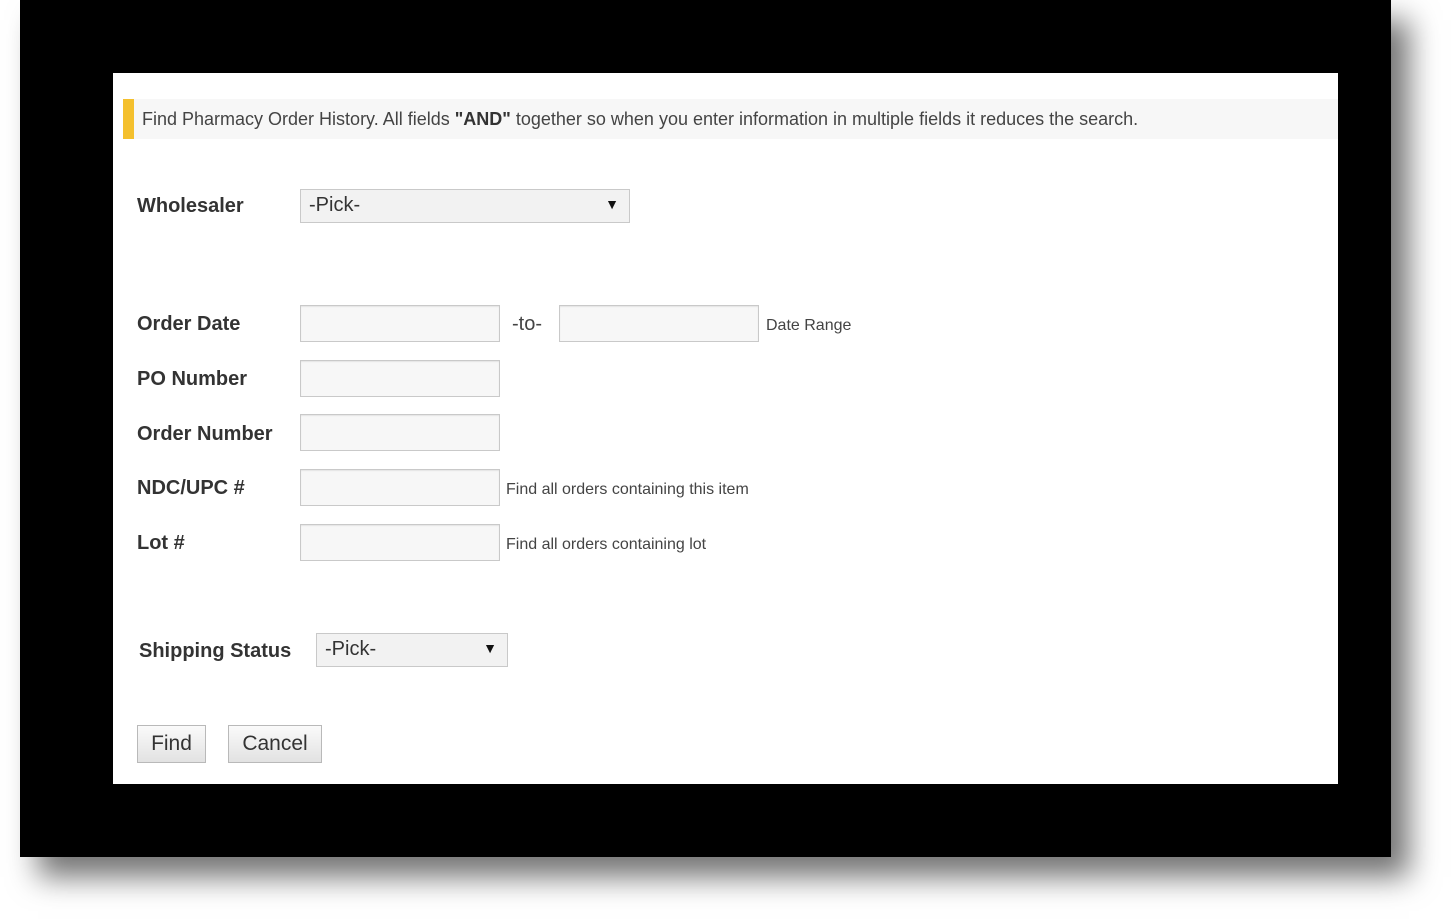 The height and width of the screenshot is (921, 1455). Describe the element at coordinates (351, 649) in the screenshot. I see `shipping-status-select-value: -Pick-` at that location.